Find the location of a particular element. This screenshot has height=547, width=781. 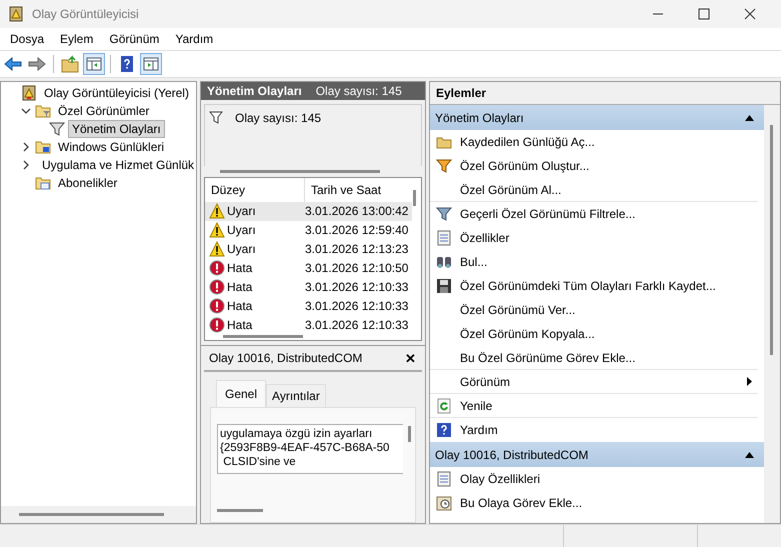

folder-up-icon is located at coordinates (70, 64).